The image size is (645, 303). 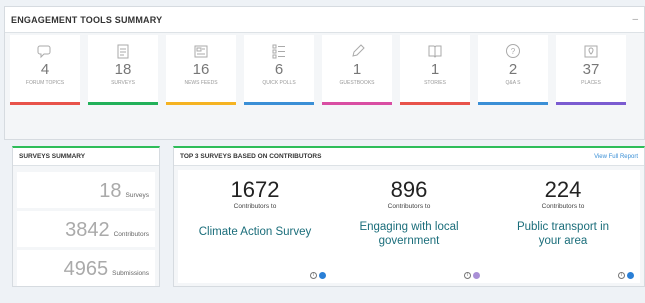 I want to click on tile-quick-polls: 6 QUICK POLLS, so click(x=279, y=70).